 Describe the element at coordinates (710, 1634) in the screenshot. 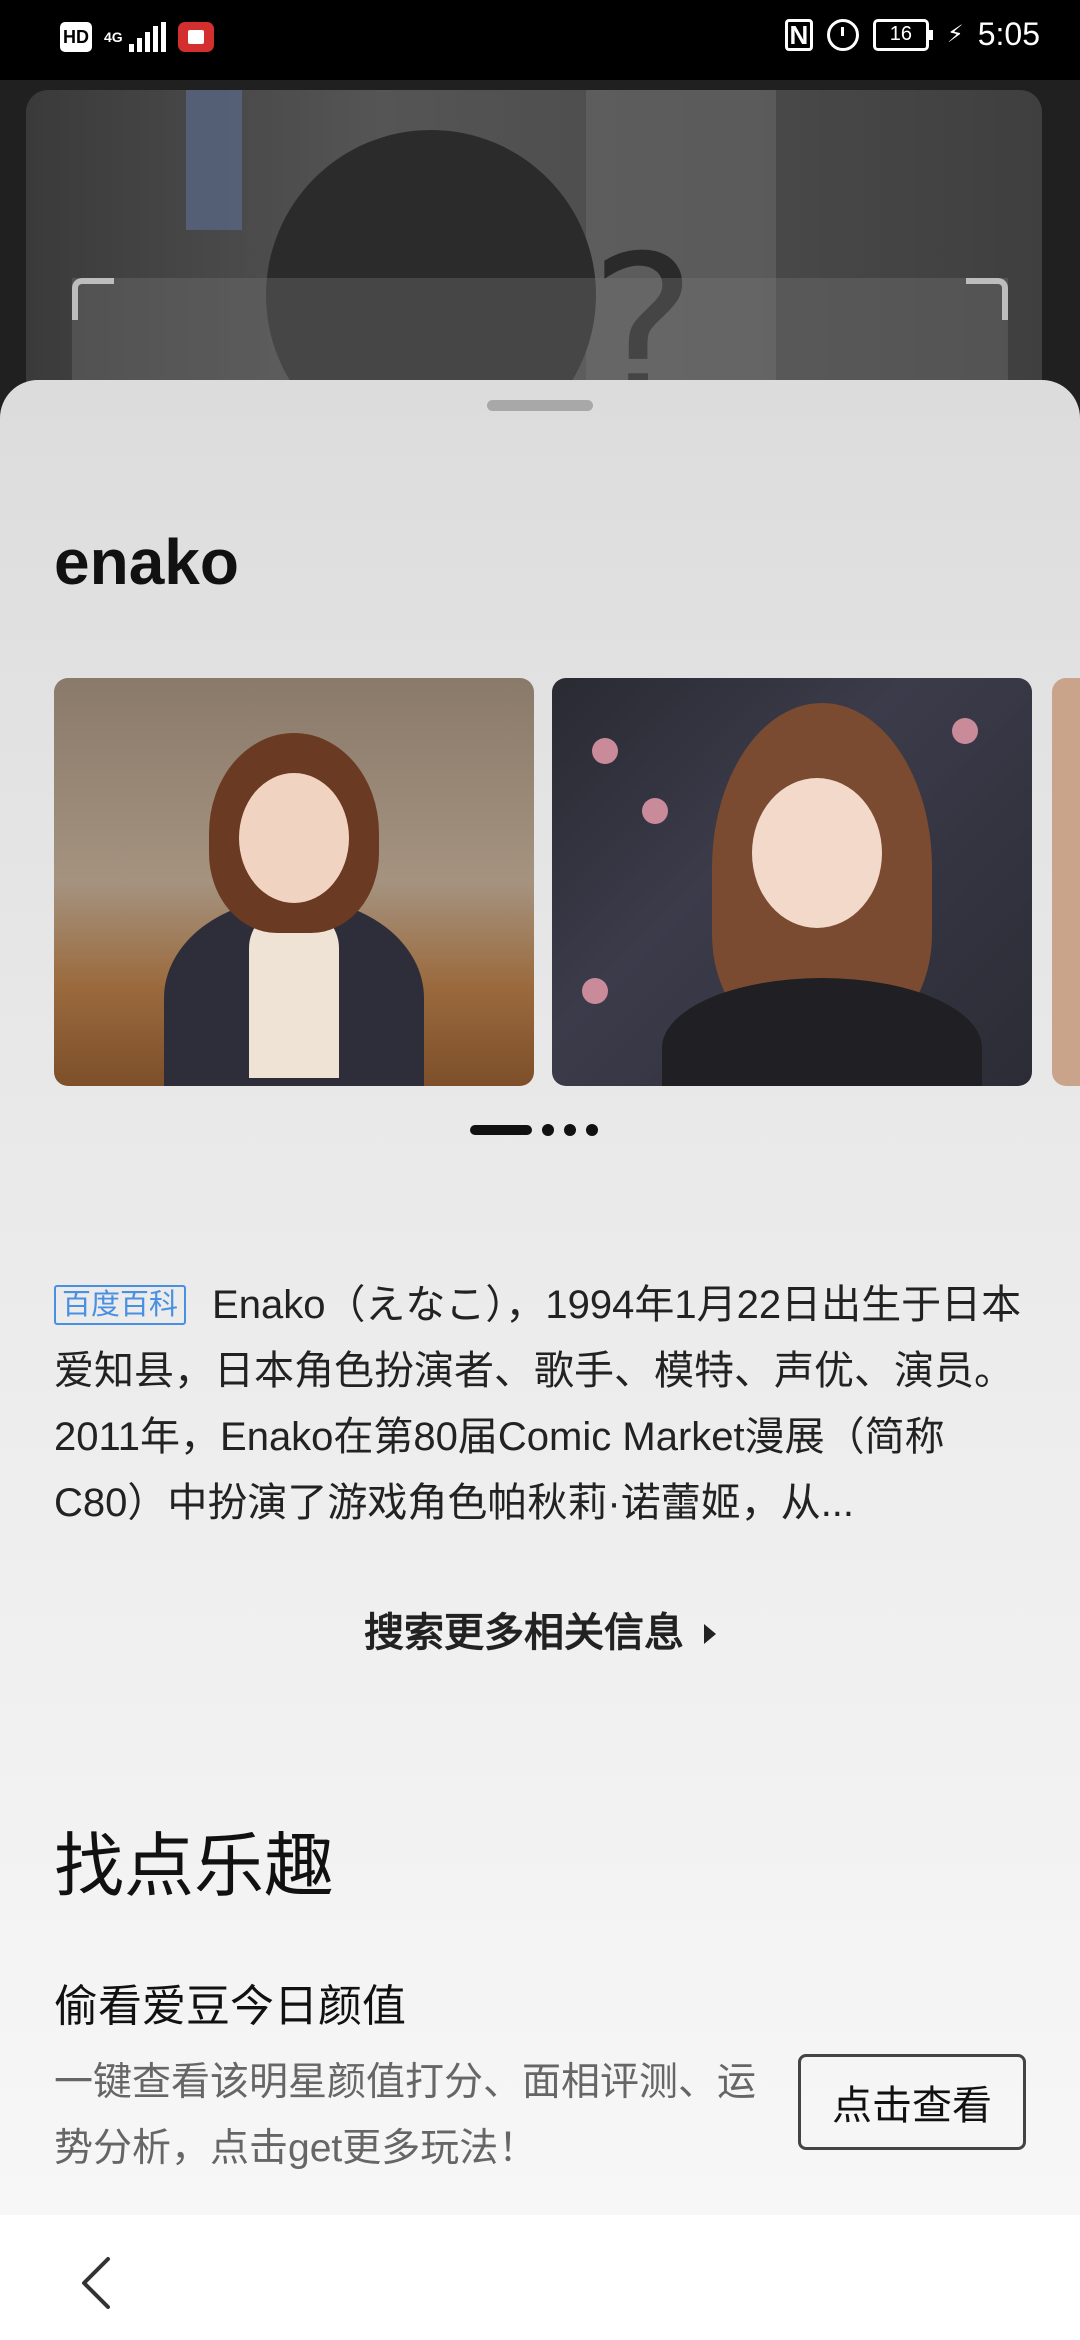

I see `right-arrow-icon` at that location.